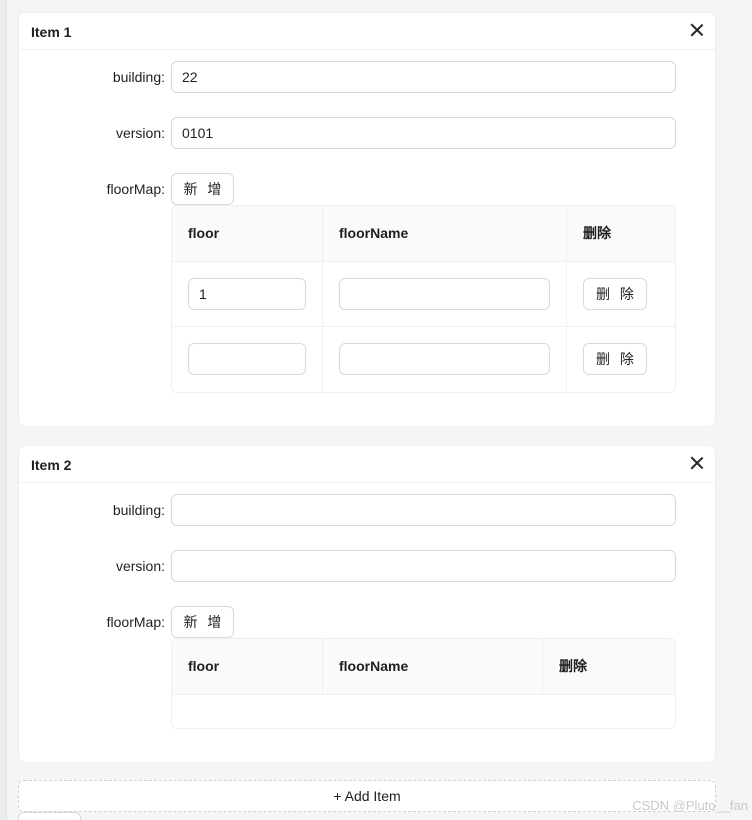  I want to click on item-card-header: Item 1, so click(367, 31).